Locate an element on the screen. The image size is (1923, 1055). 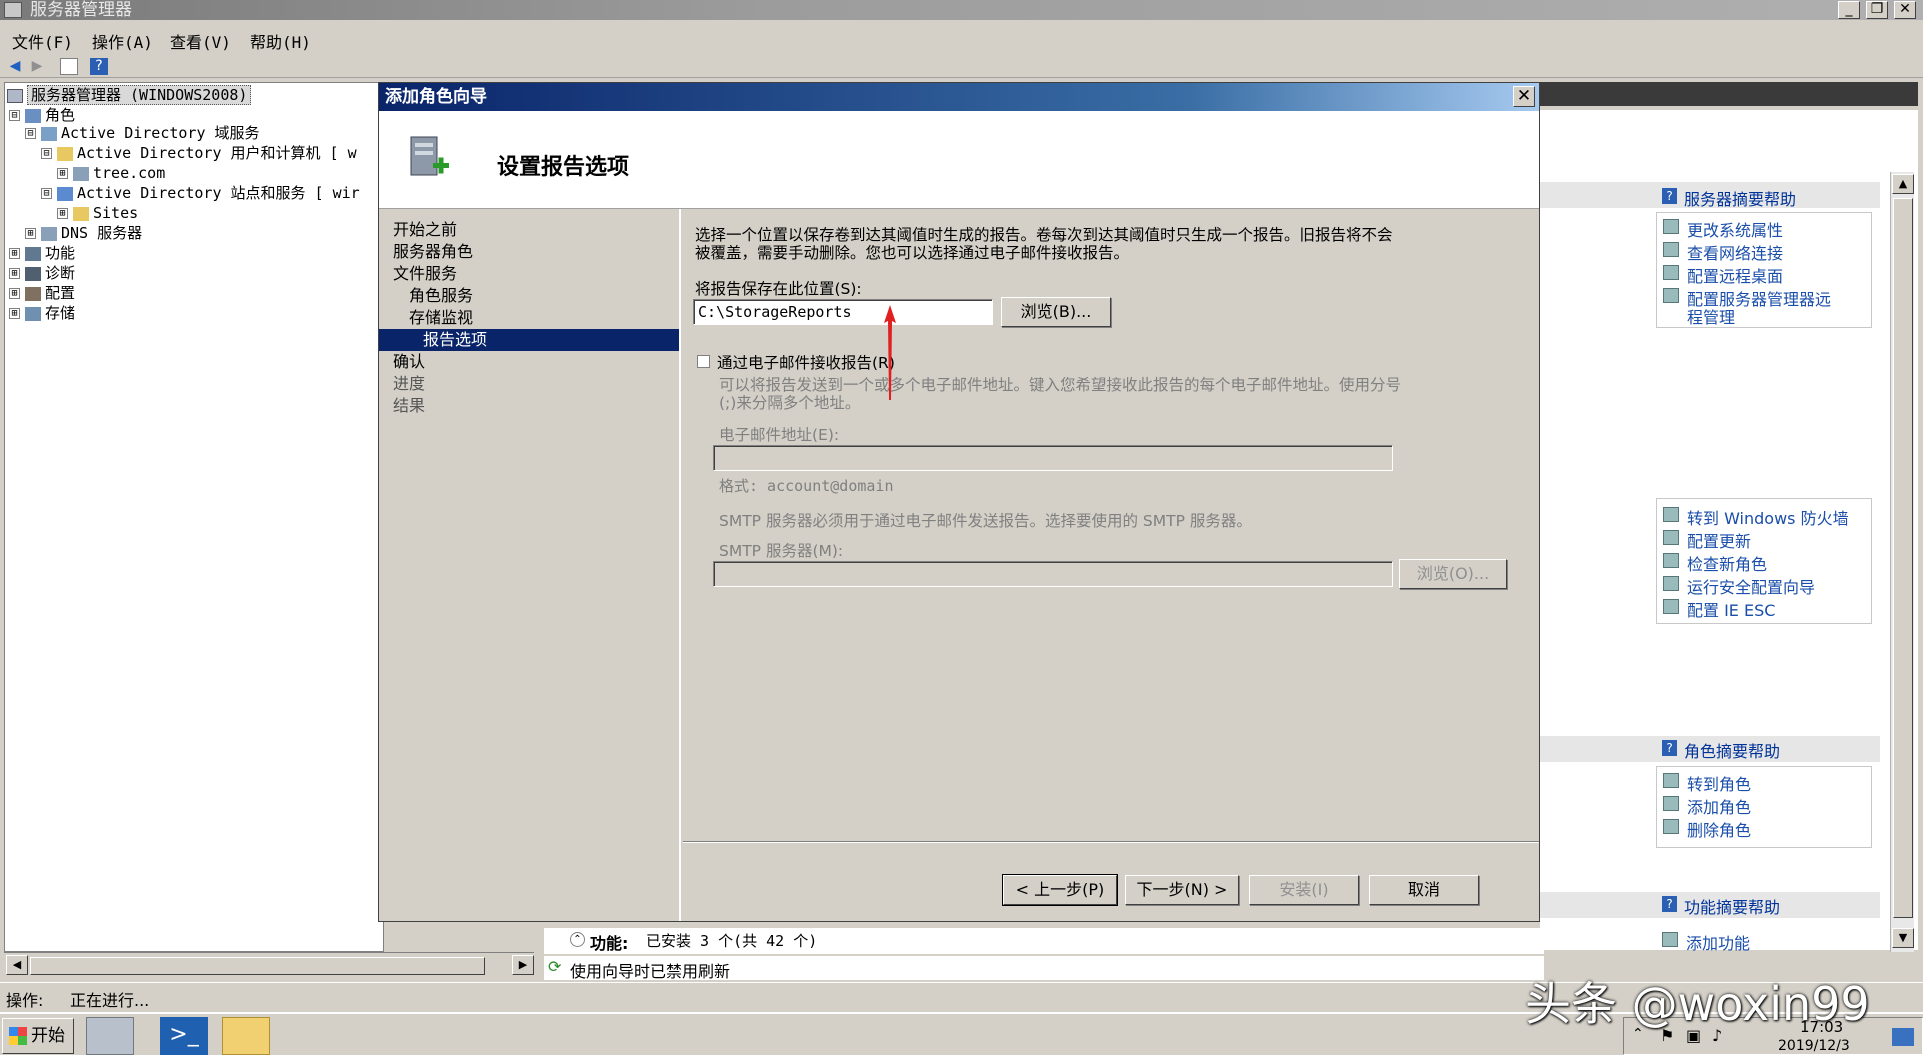
email-address-input is located at coordinates (1053, 458).